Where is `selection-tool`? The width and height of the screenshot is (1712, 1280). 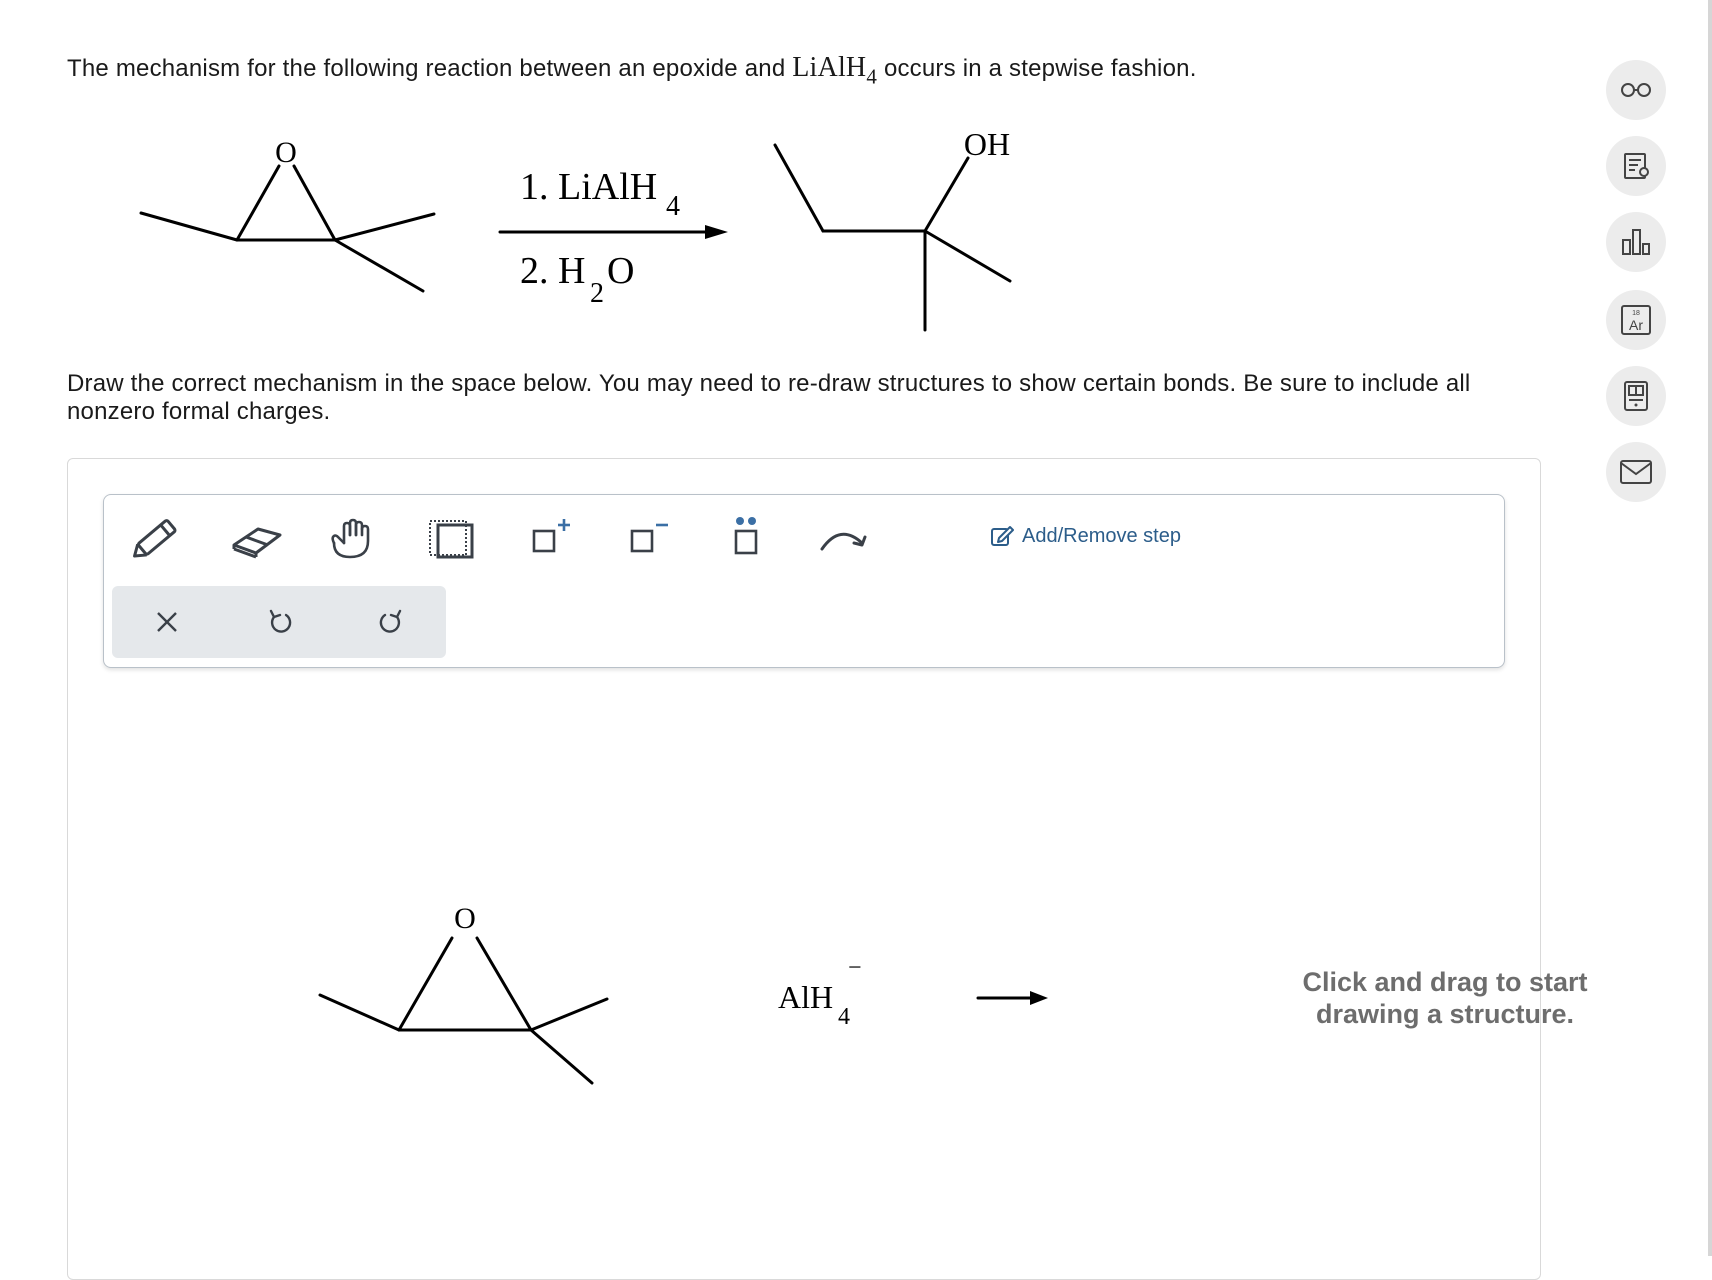
selection-tool is located at coordinates (452, 538).